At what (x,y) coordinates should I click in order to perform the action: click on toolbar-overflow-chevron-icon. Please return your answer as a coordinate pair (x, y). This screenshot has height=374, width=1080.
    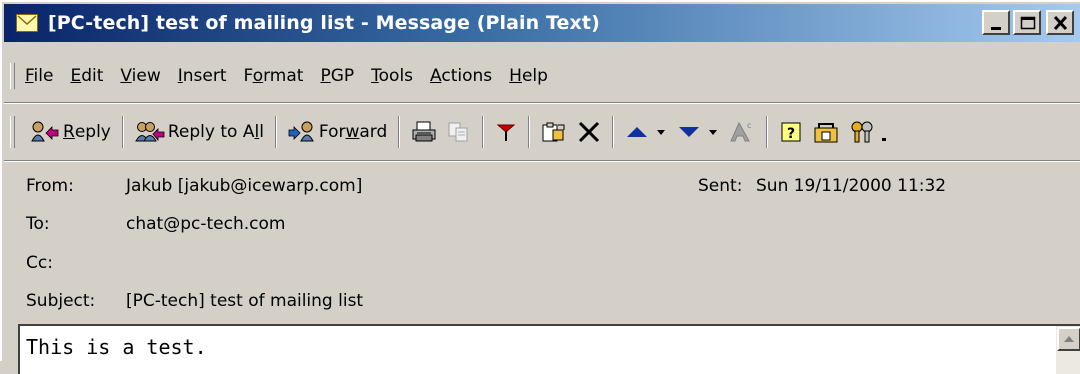
    Looking at the image, I should click on (884, 132).